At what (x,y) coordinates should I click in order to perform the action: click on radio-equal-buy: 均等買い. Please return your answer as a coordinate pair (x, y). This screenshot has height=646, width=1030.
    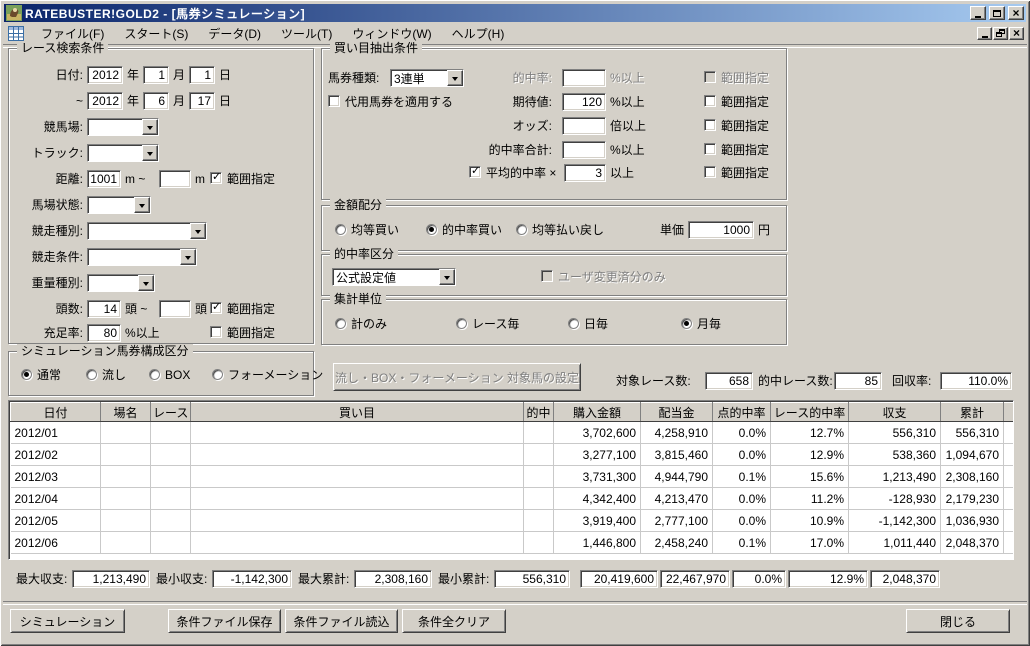
    Looking at the image, I should click on (367, 230).